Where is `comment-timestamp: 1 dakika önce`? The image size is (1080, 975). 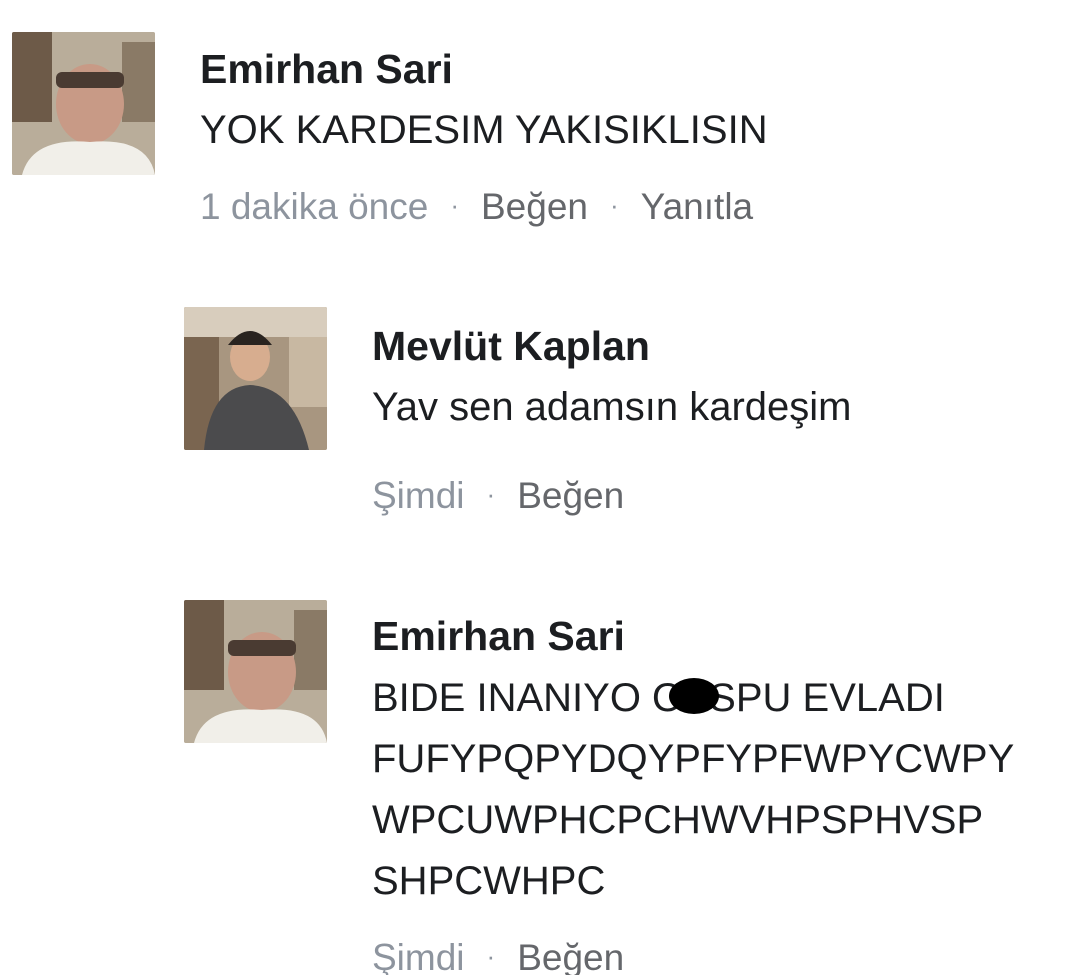
comment-timestamp: 1 dakika önce is located at coordinates (314, 206).